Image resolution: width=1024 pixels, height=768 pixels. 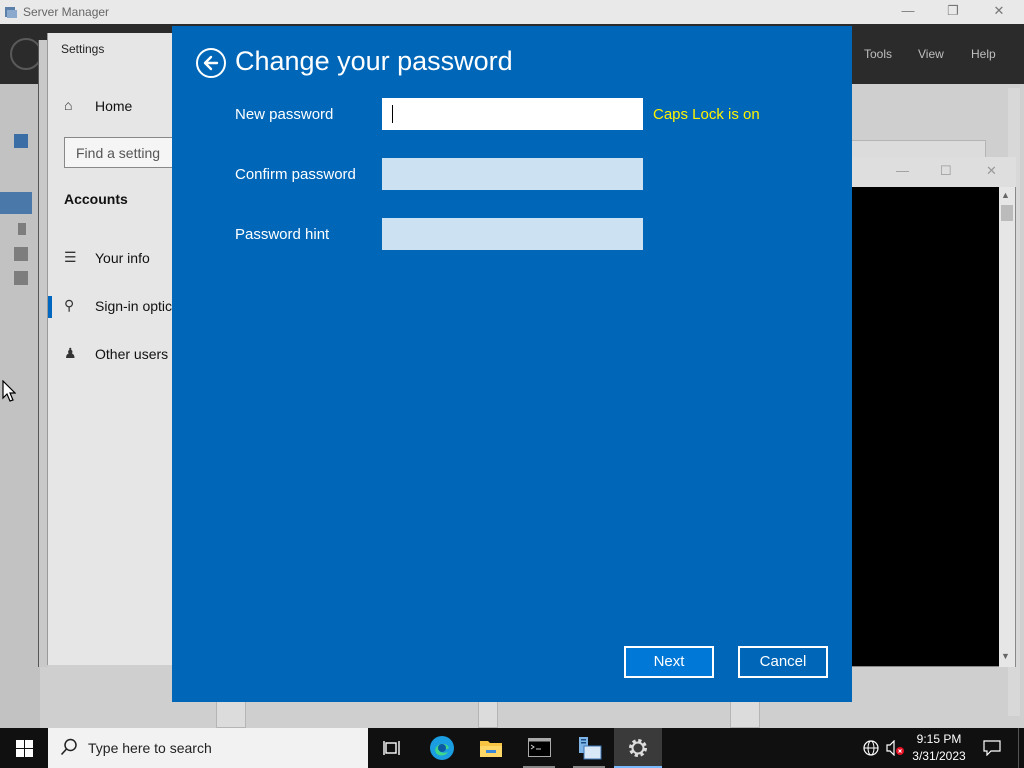 What do you see at coordinates (933, 412) in the screenshot?
I see `console-window` at bounding box center [933, 412].